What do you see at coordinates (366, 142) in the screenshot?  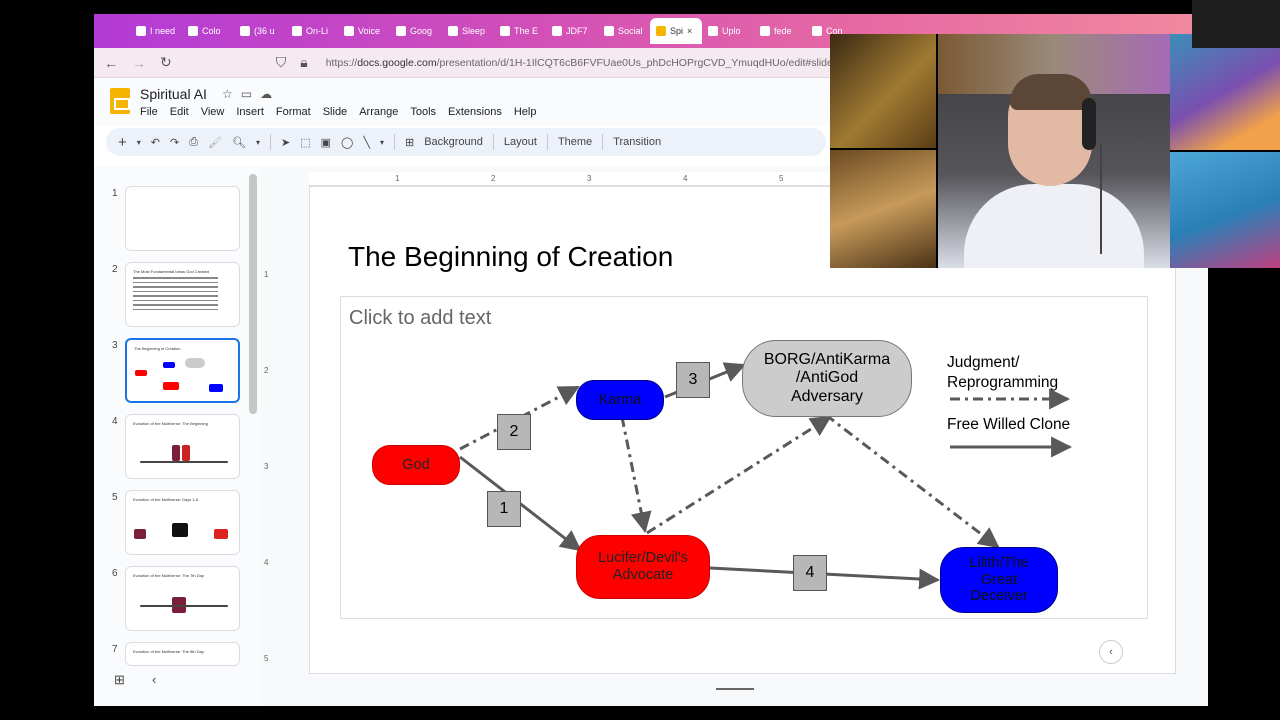 I see `line-icon: ╲` at bounding box center [366, 142].